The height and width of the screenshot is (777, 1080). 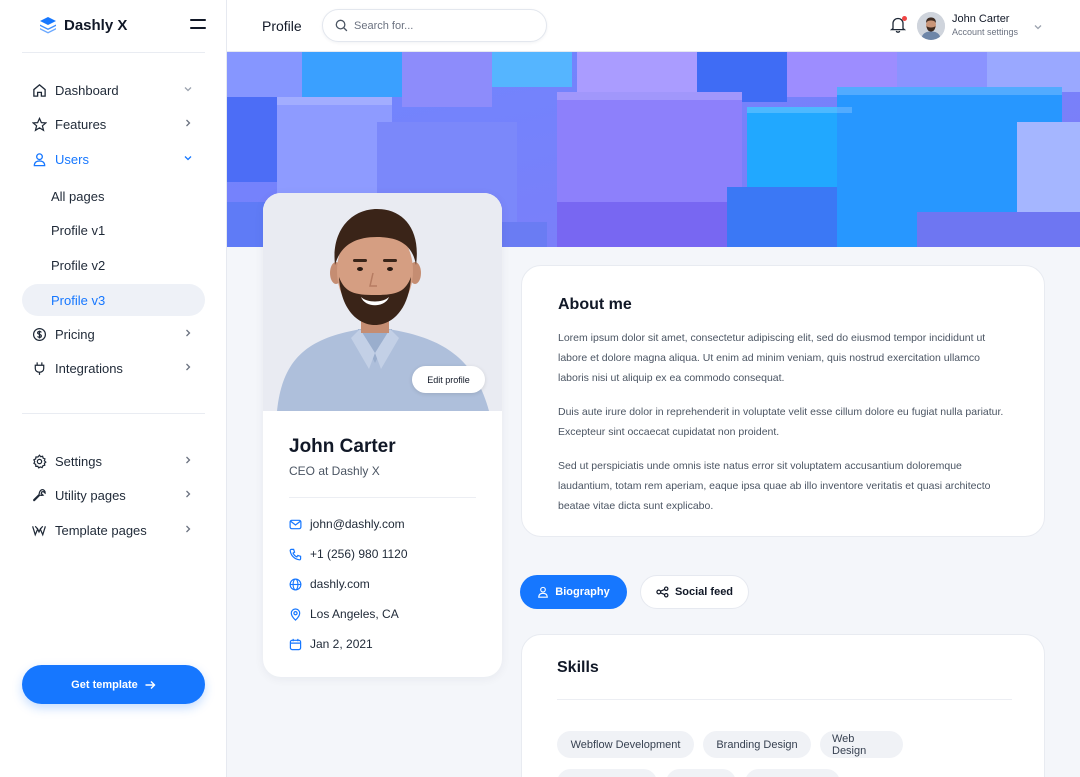 I want to click on user-name: John Carter, so click(x=981, y=19).